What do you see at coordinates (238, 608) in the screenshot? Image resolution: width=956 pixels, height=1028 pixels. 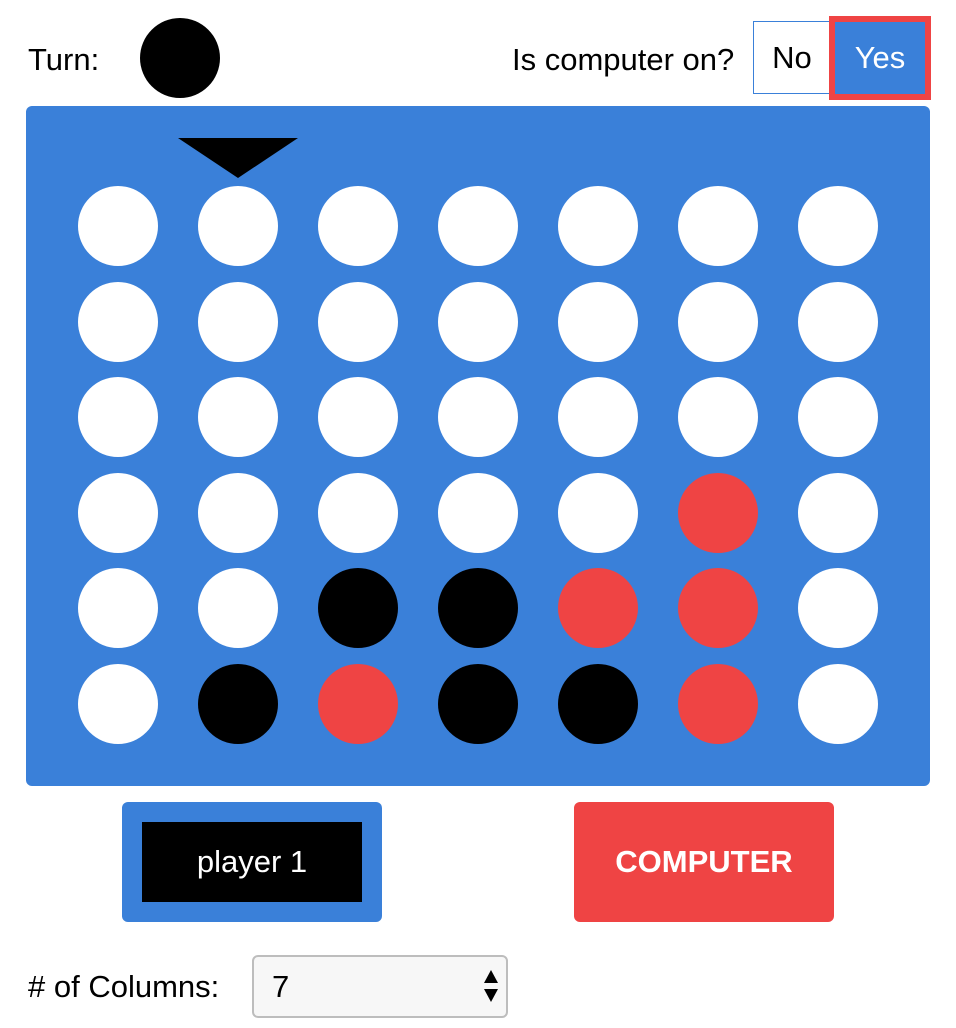 I see `board-cell-r4-c1` at bounding box center [238, 608].